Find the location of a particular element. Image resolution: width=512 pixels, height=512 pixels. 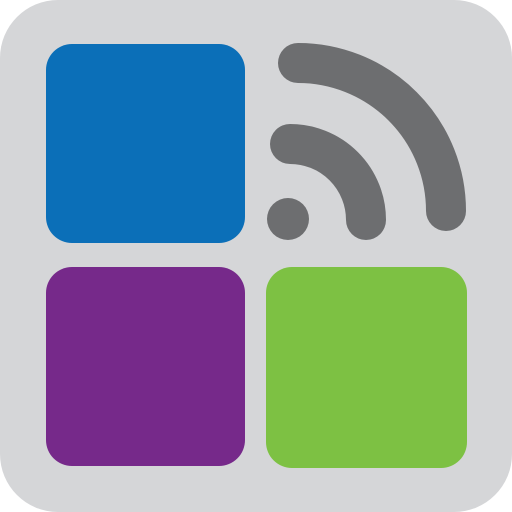

rss-dot is located at coordinates (288, 219).